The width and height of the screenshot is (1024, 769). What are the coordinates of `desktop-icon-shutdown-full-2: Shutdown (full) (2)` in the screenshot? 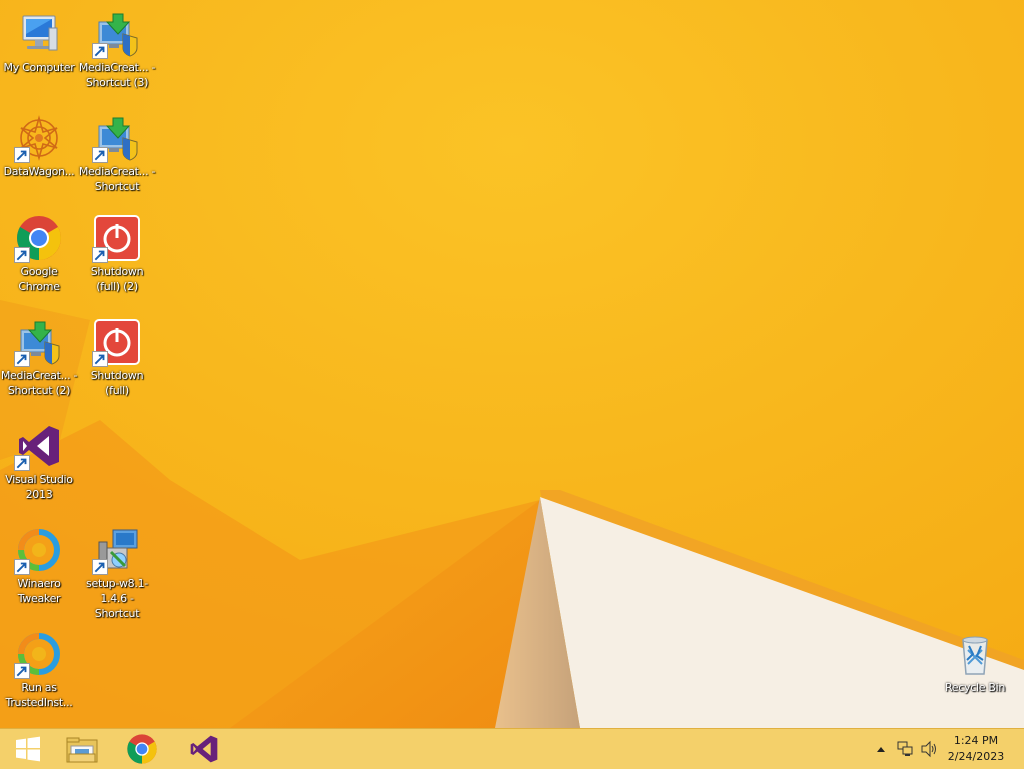 It's located at (117, 254).